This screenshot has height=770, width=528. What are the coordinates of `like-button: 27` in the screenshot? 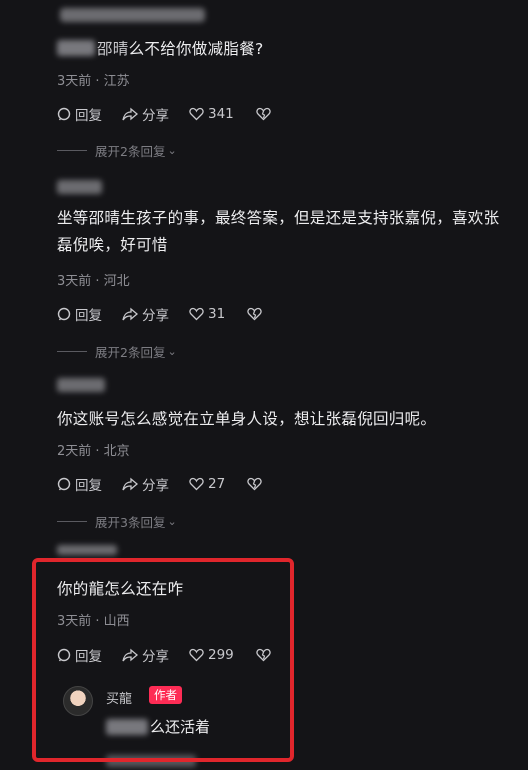 It's located at (207, 484).